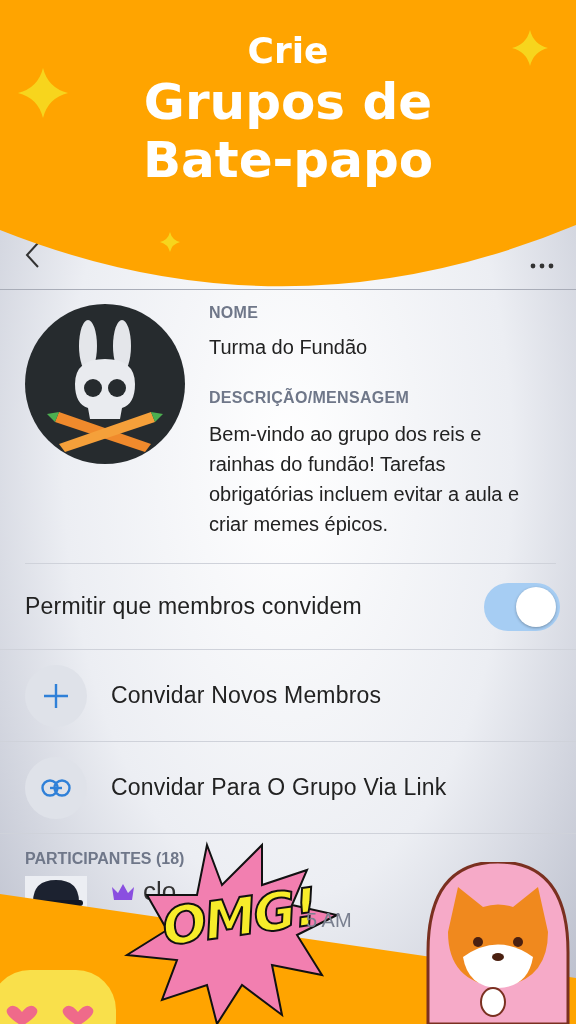  What do you see at coordinates (279, 787) in the screenshot?
I see `invite-link: Convidar Para O Grupo Via Link` at bounding box center [279, 787].